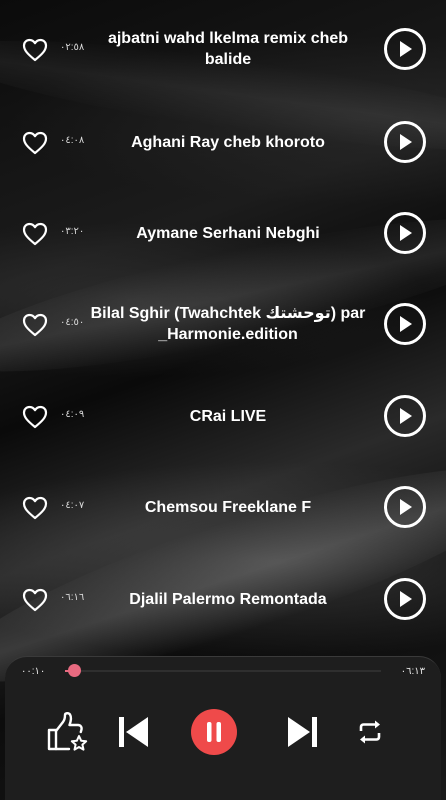 The height and width of the screenshot is (800, 446). What do you see at coordinates (228, 142) in the screenshot?
I see `song-title: Aghani Ray cheb khoroto` at bounding box center [228, 142].